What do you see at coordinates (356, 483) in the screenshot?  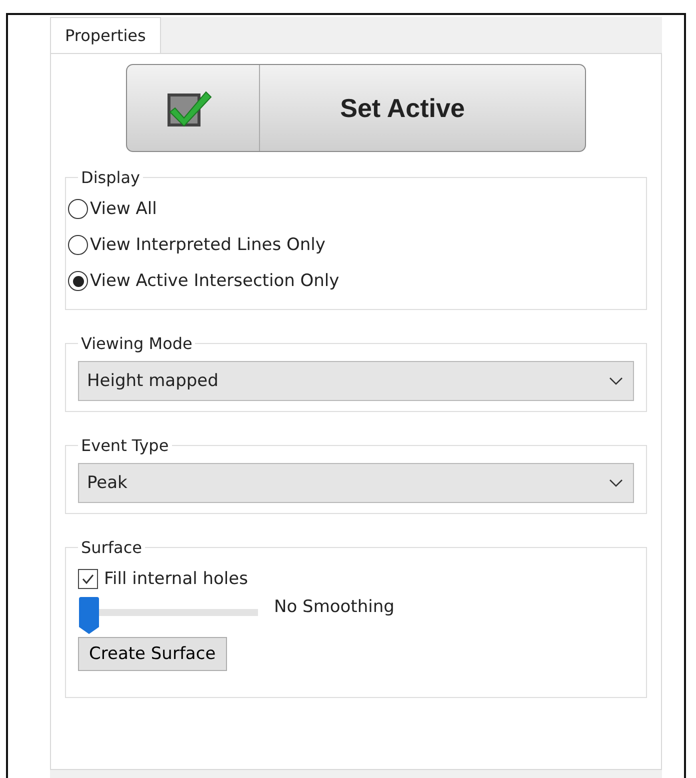 I see `event-type-dropdown: Peak` at bounding box center [356, 483].